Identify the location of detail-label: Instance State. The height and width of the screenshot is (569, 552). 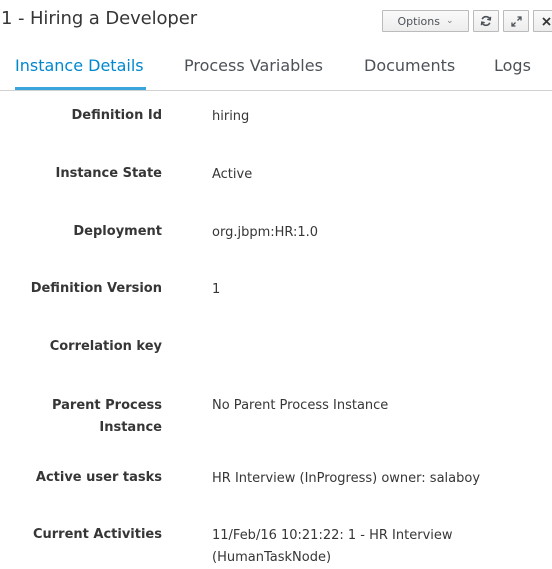
(108, 173).